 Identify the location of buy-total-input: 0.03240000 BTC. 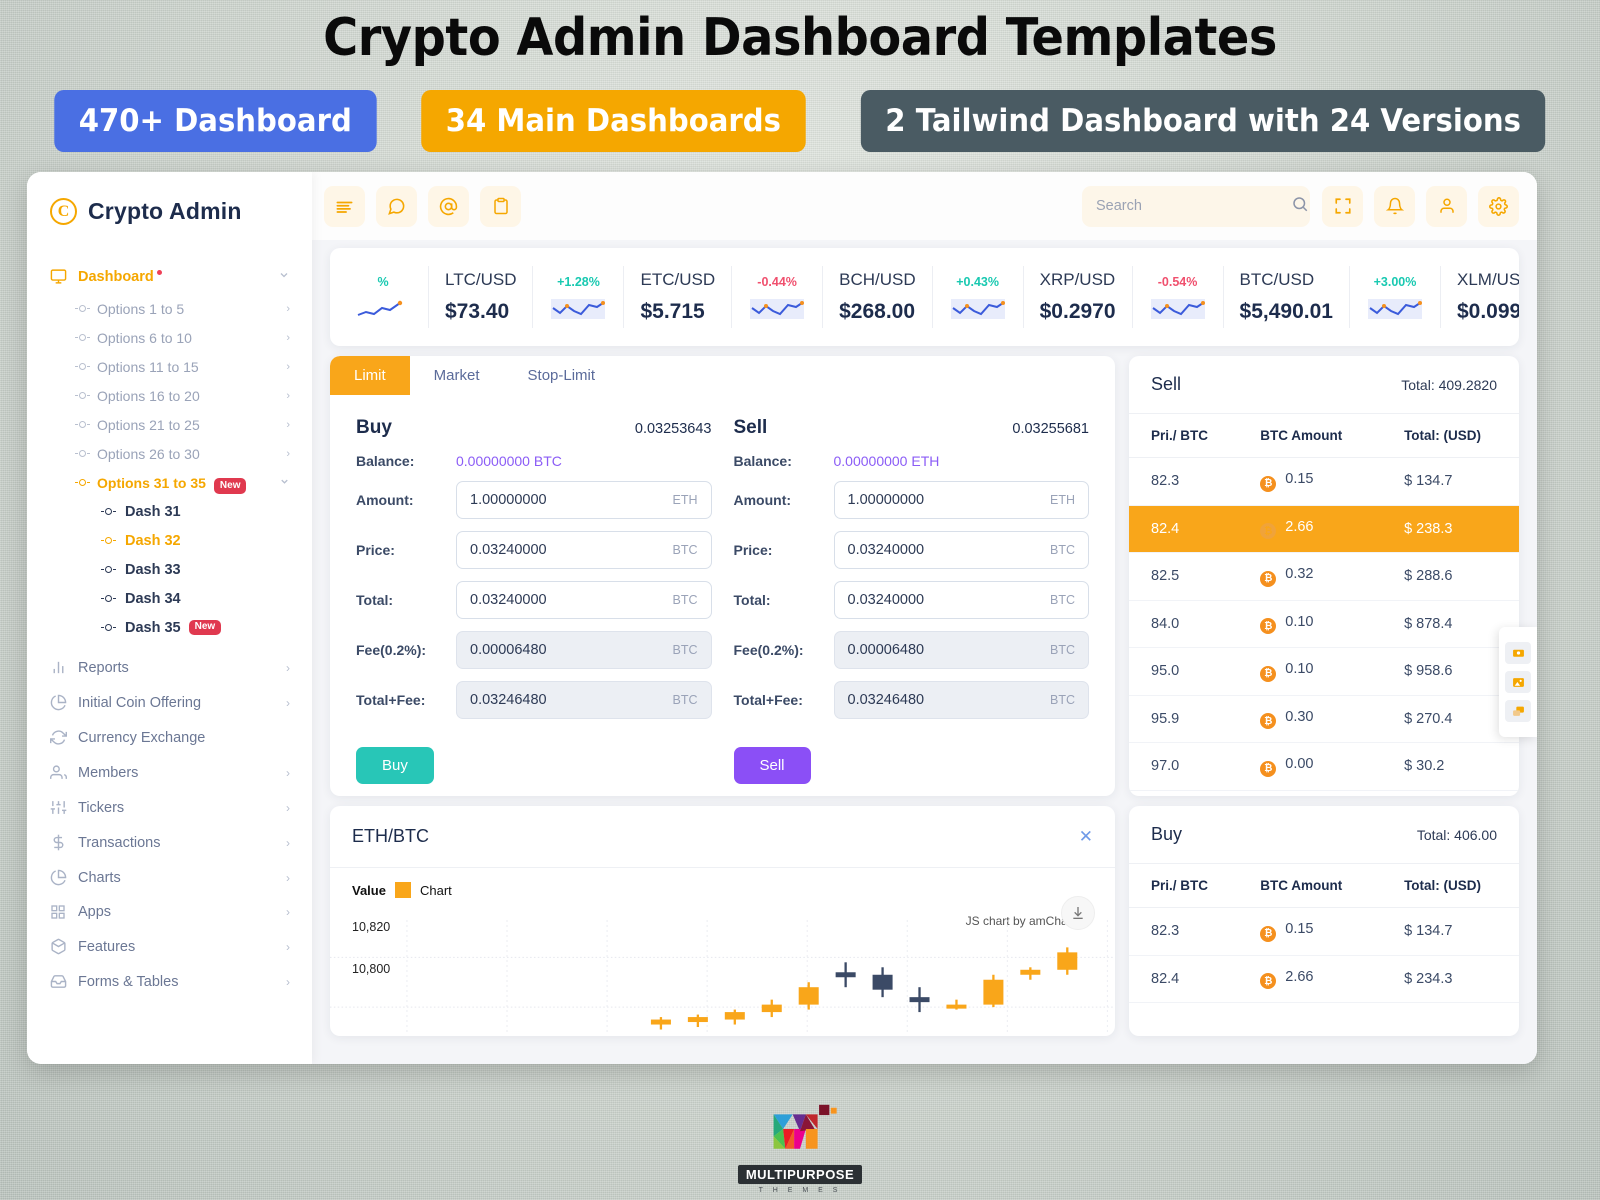
(584, 600).